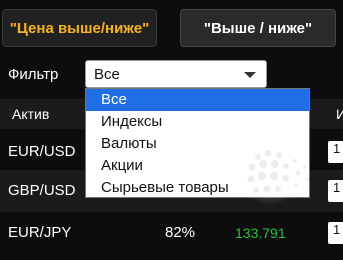 Image resolution: width=343 pixels, height=260 pixels. Describe the element at coordinates (176, 74) in the screenshot. I see `filter-select: Все` at that location.